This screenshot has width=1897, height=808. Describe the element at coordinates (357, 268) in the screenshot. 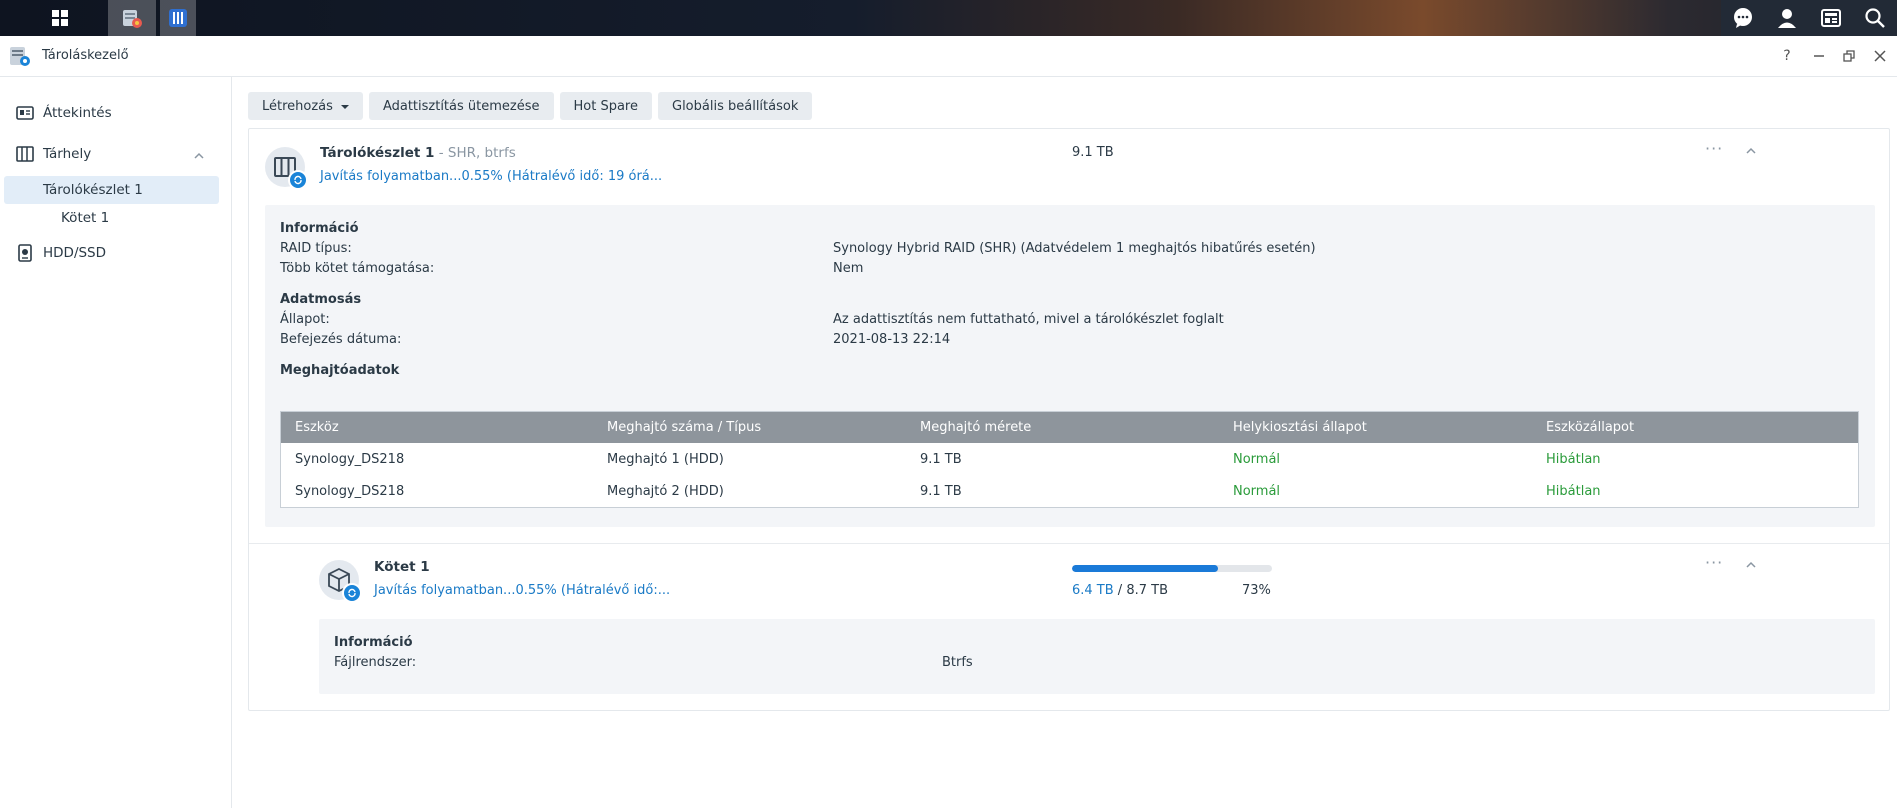

I see `multi-volume-label: Több kötet támogatása:` at that location.